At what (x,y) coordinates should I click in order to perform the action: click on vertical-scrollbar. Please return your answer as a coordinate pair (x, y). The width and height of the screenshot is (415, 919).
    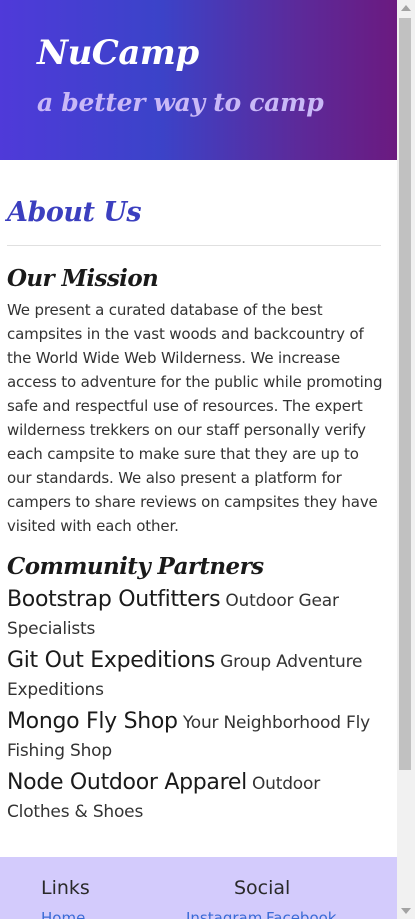
    Looking at the image, I should click on (406, 459).